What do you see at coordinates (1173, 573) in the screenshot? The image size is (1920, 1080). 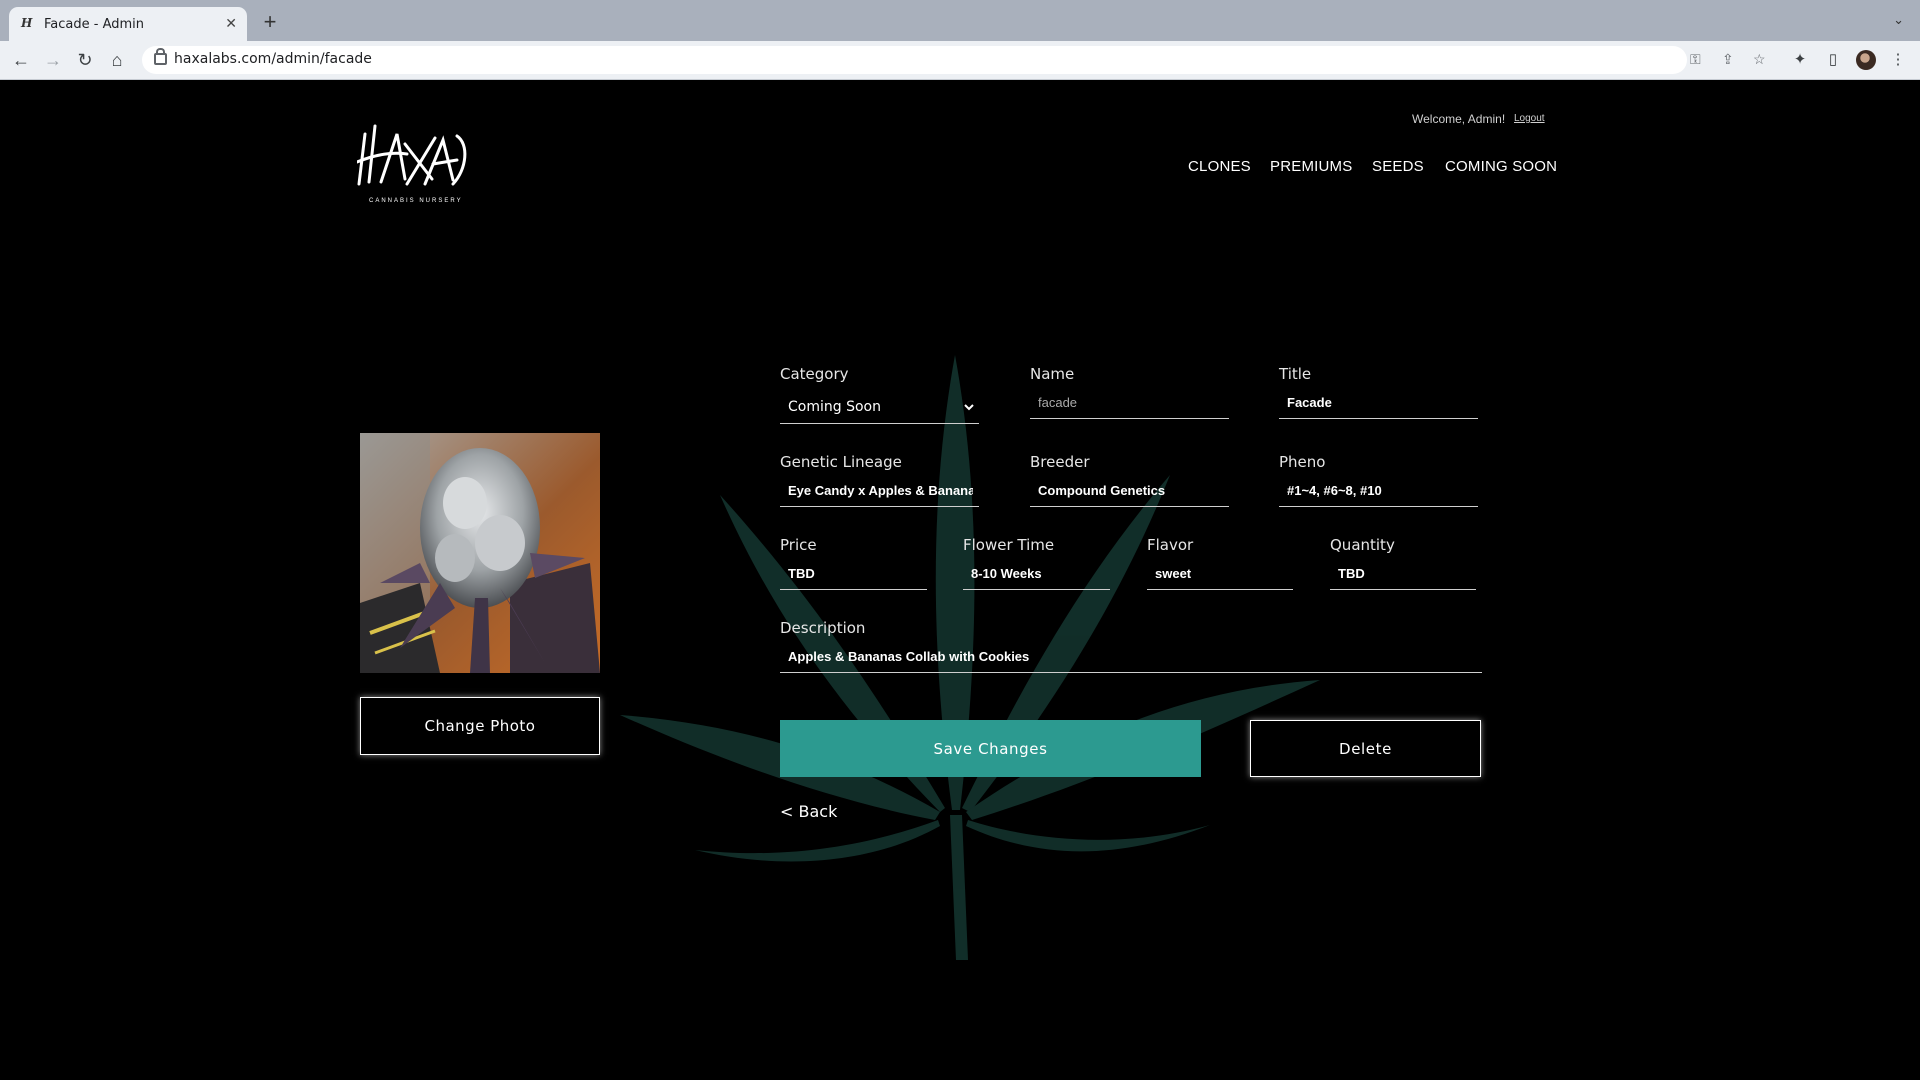 I see `flavor-value: sweet` at bounding box center [1173, 573].